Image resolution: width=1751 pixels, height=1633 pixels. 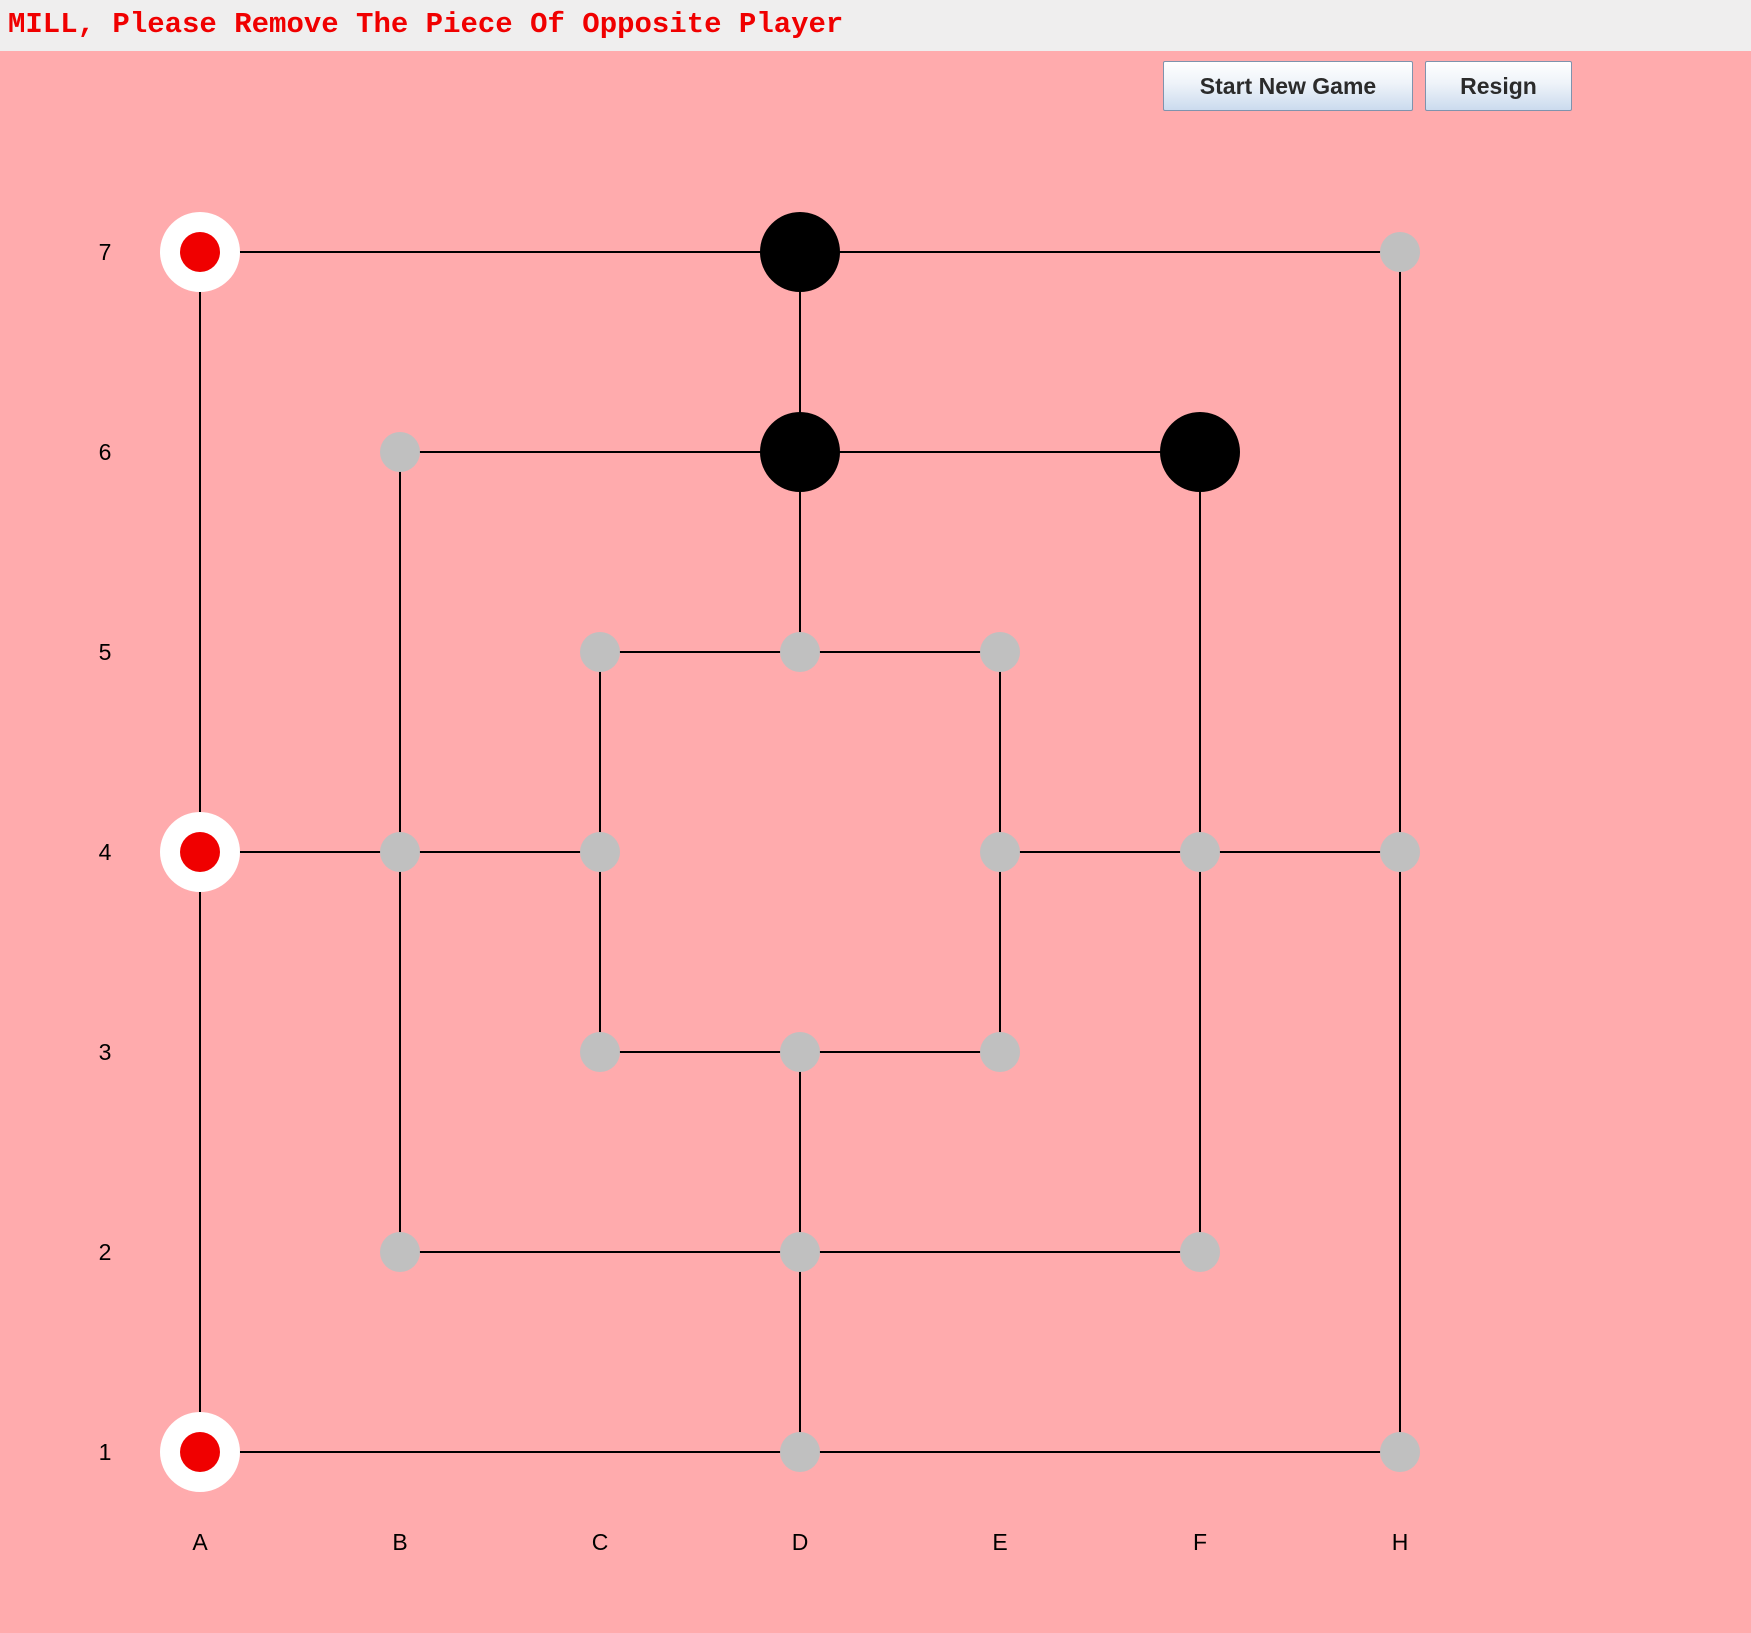 I want to click on board-point-f2, so click(x=1200, y=1252).